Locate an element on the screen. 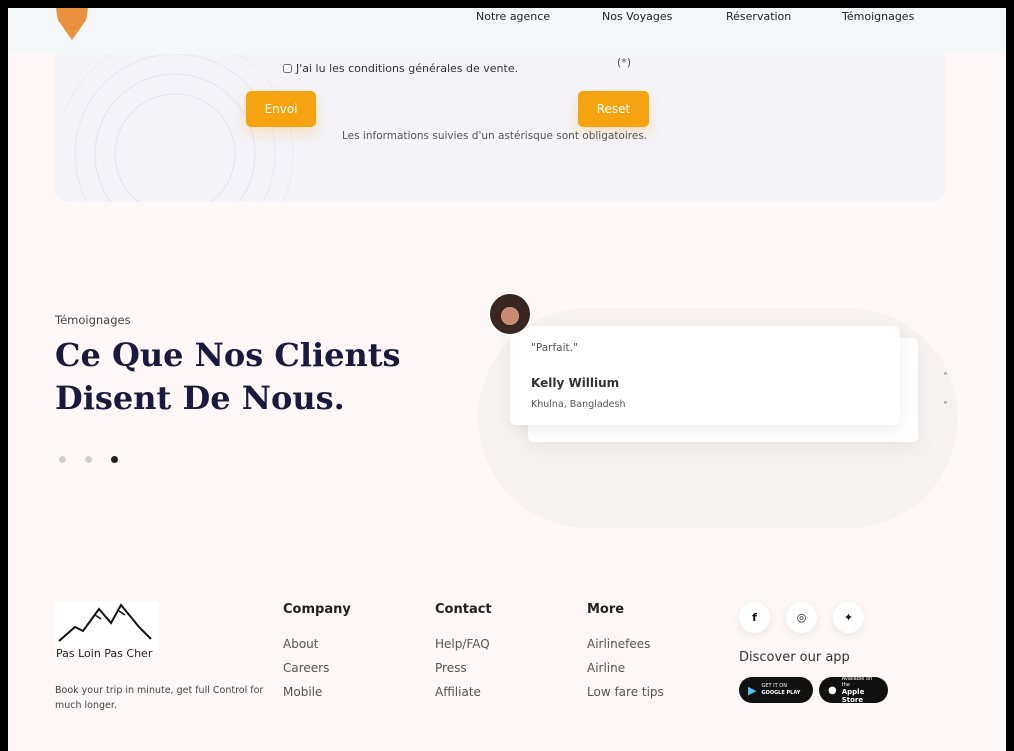  footer-link-mobile: Mobile is located at coordinates (317, 692).